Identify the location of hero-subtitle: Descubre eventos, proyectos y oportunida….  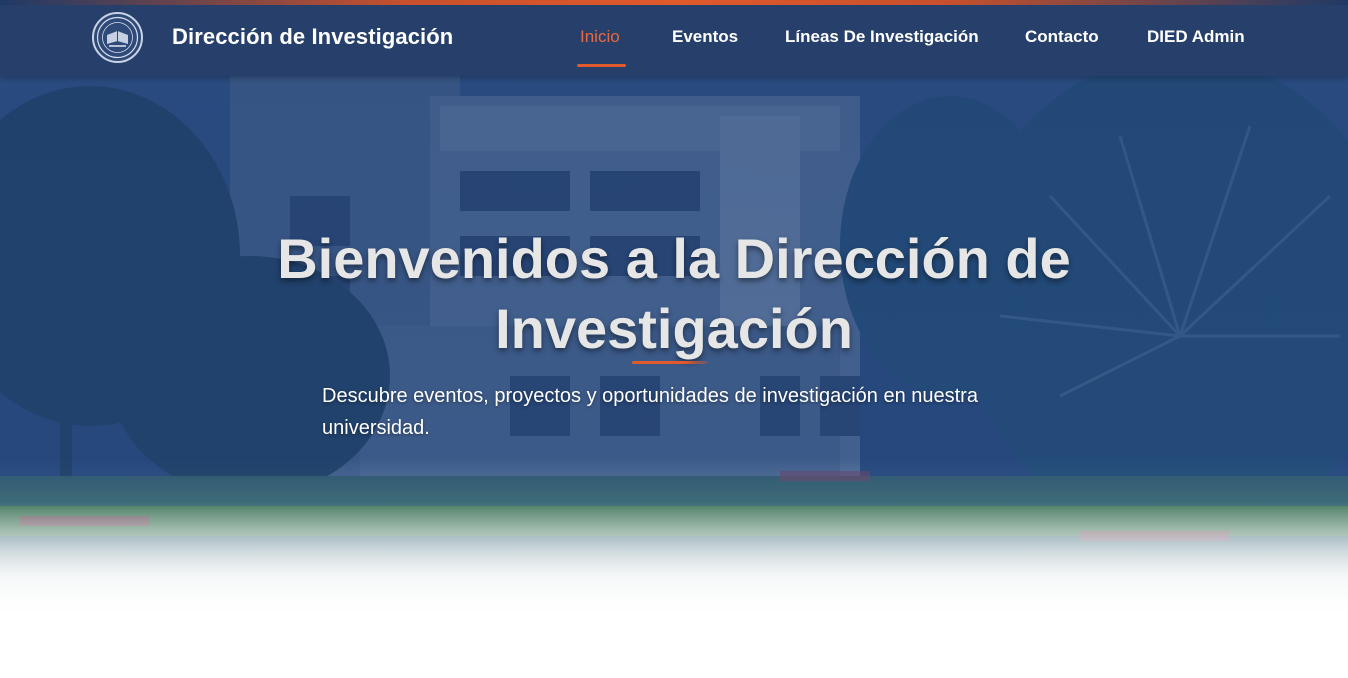
(650, 412).